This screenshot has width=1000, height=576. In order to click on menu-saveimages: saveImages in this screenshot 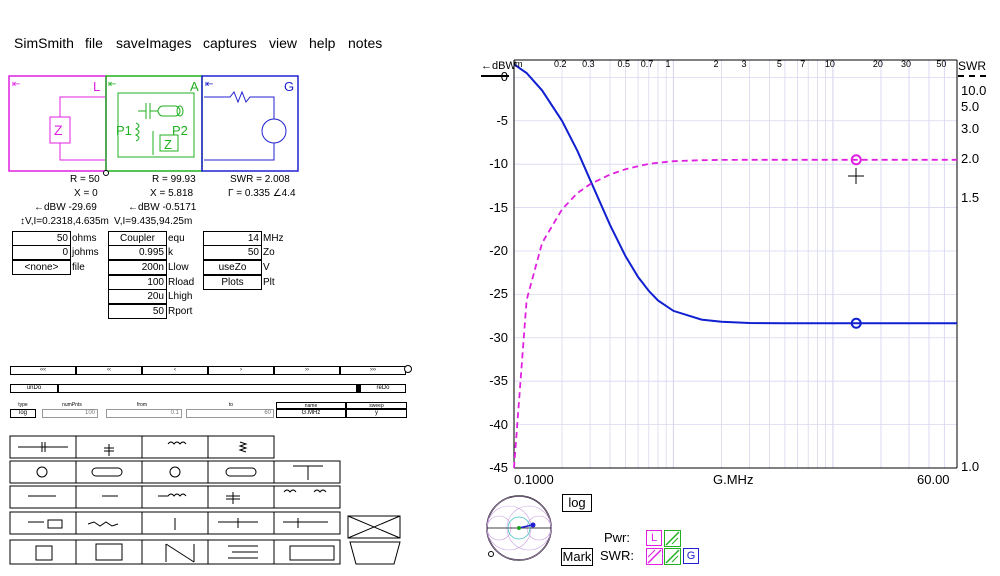, I will do `click(153, 43)`.